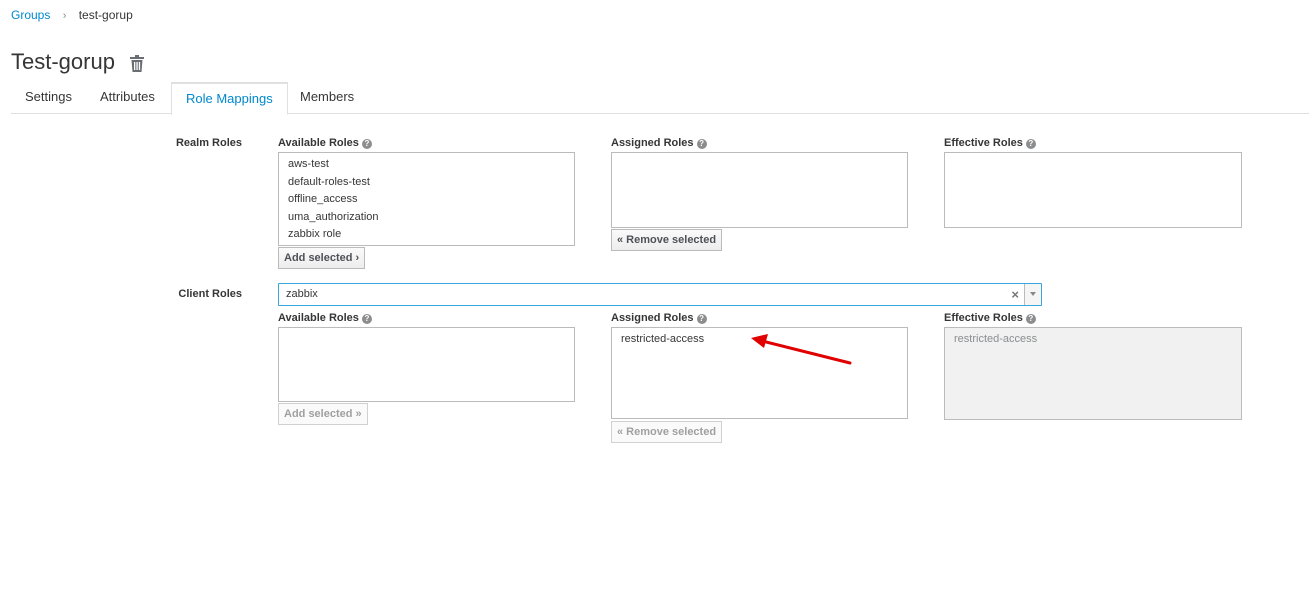 This screenshot has width=1309, height=615. Describe the element at coordinates (127, 98) in the screenshot. I see `tab-attributes: Attributes` at that location.